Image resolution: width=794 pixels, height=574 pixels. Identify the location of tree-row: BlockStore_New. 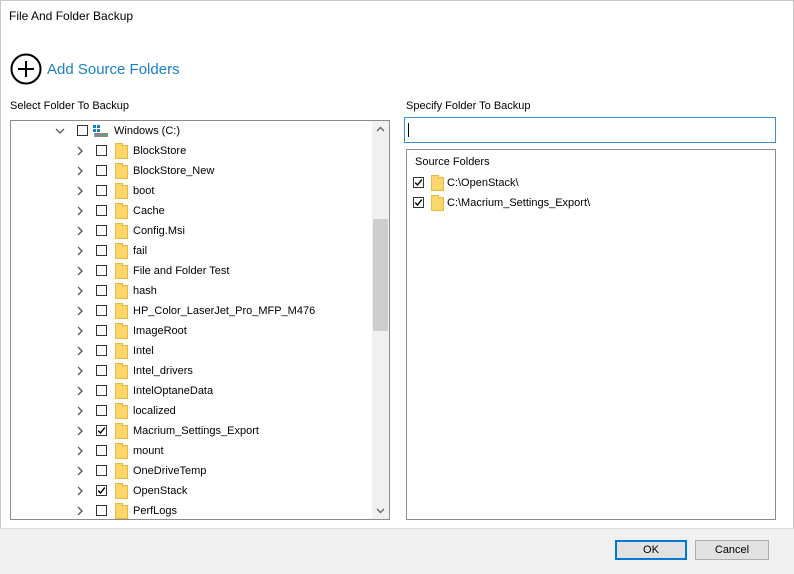
(190, 171).